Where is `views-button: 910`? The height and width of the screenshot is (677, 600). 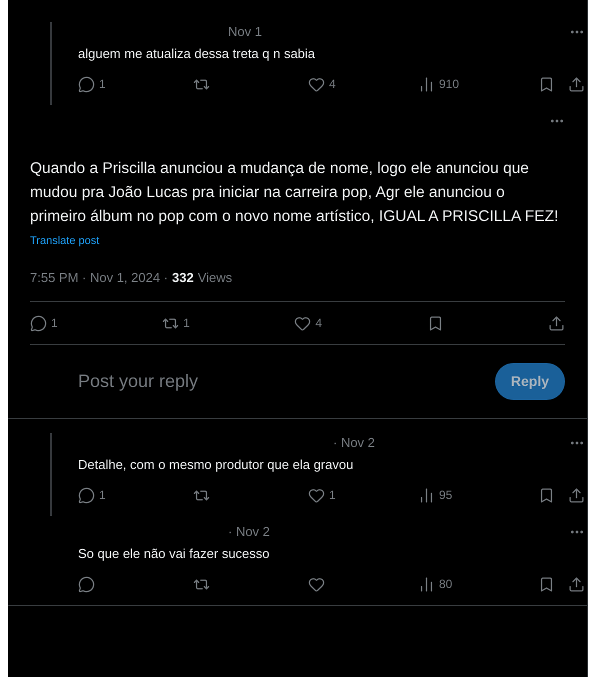 views-button: 910 is located at coordinates (478, 84).